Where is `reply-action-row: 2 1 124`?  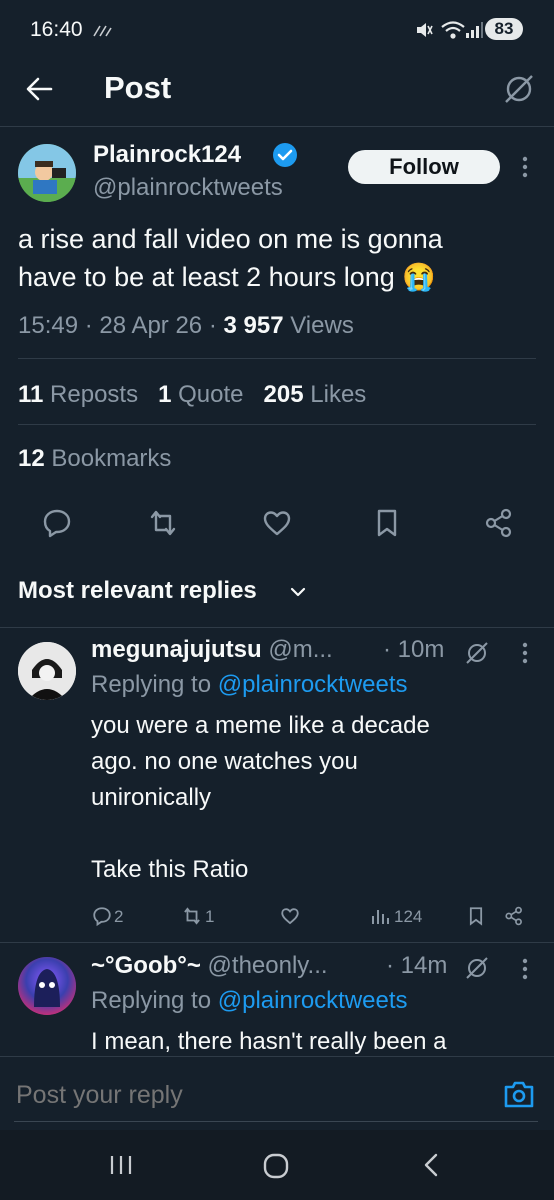
reply-action-row: 2 1 124 is located at coordinates (311, 916).